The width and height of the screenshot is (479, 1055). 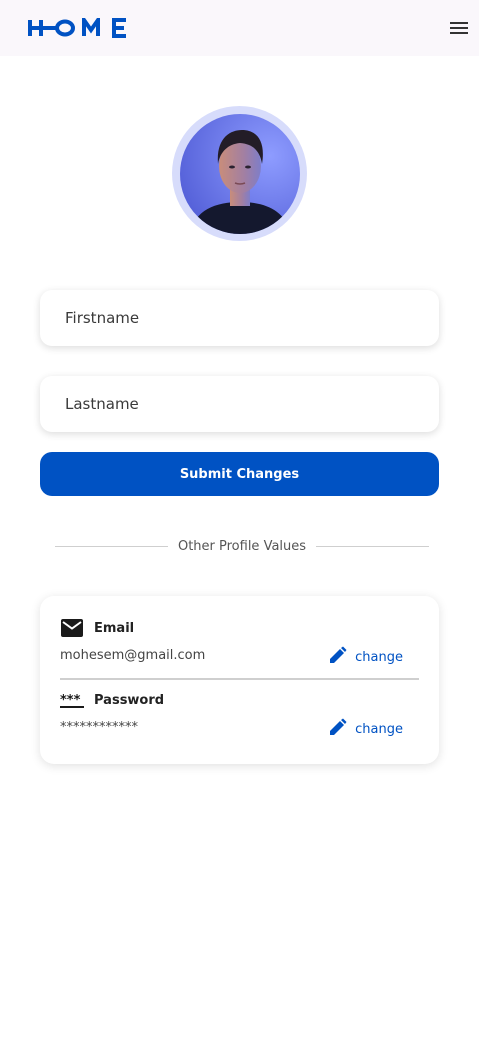 I want to click on firstname-input, so click(x=239, y=318).